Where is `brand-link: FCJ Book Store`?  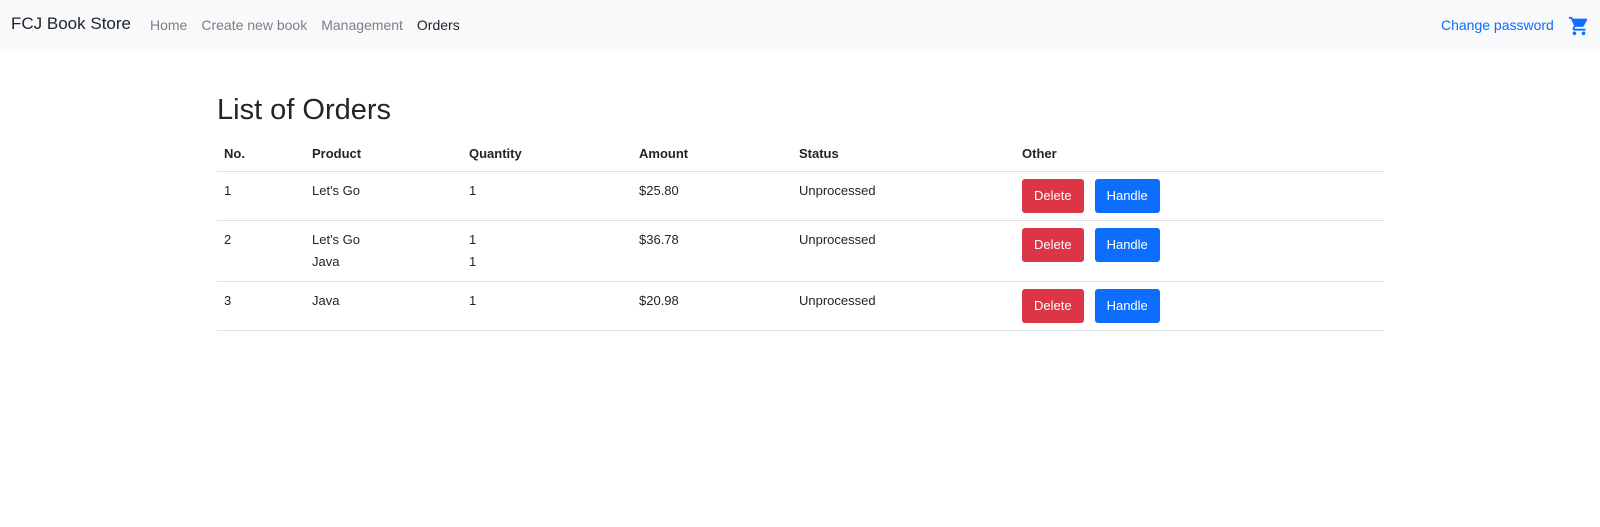
brand-link: FCJ Book Store is located at coordinates (71, 24).